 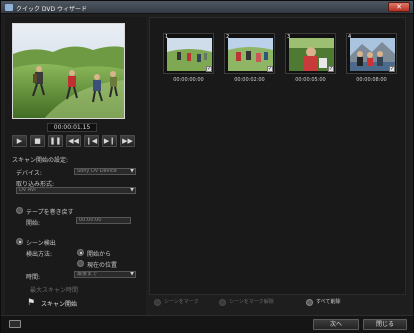 What do you see at coordinates (310, 53) in the screenshot?
I see `thumbnail-frame: 3 ✓` at bounding box center [310, 53].